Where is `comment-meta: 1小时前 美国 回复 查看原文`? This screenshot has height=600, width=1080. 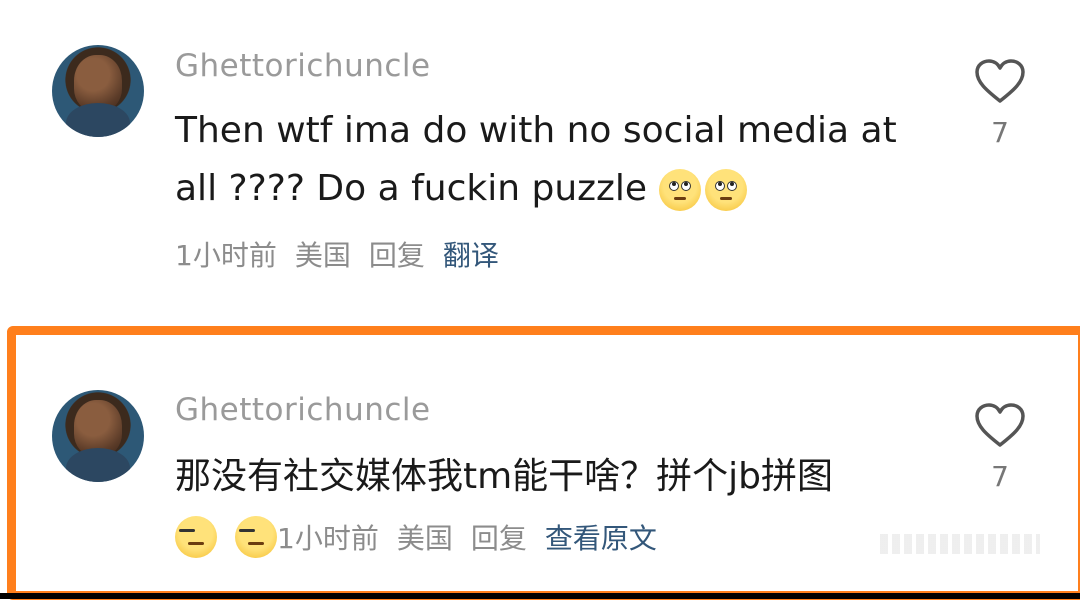
comment-meta: 1小时前 美国 回复 查看原文 is located at coordinates (425, 537).